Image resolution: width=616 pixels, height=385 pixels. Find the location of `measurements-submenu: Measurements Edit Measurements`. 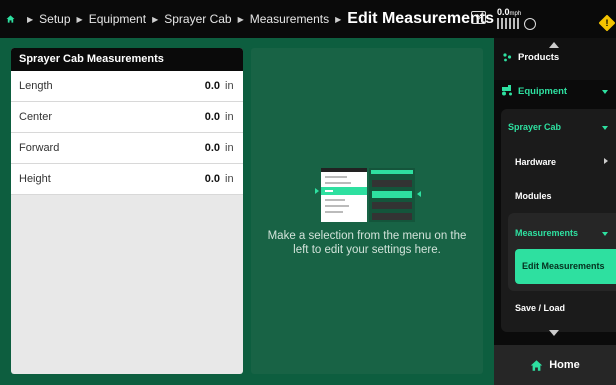

measurements-submenu: Measurements Edit Measurements is located at coordinates (562, 252).